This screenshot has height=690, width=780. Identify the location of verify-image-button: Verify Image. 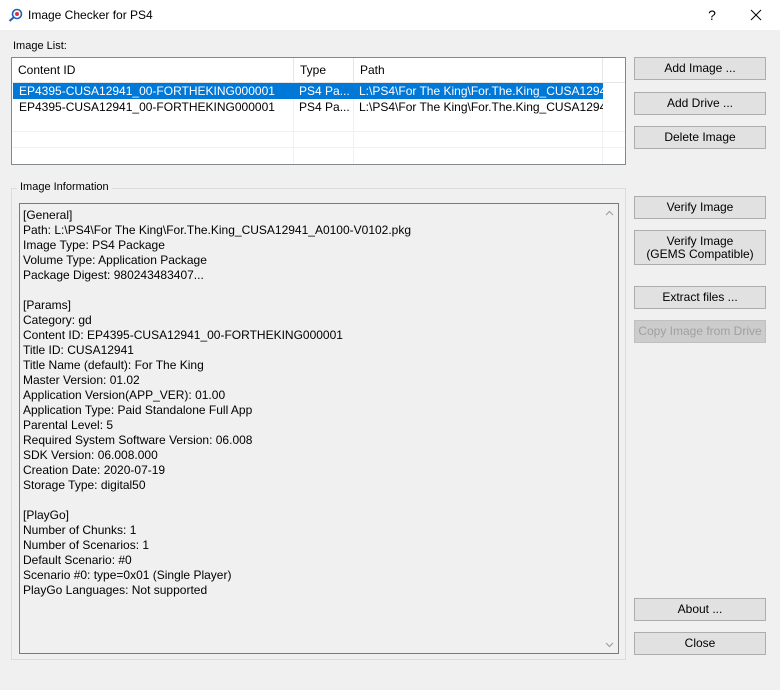
(700, 207).